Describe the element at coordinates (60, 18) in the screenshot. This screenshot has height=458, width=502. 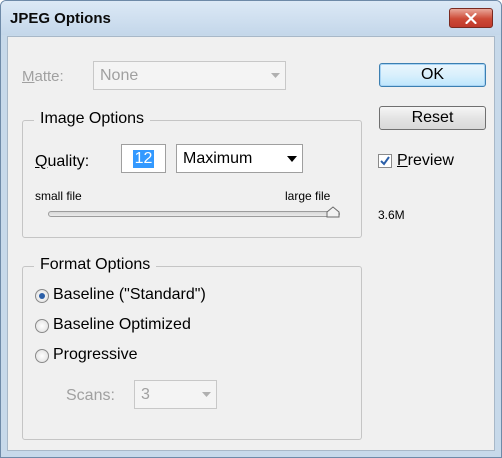
I see `window-title: JPEG Options` at that location.